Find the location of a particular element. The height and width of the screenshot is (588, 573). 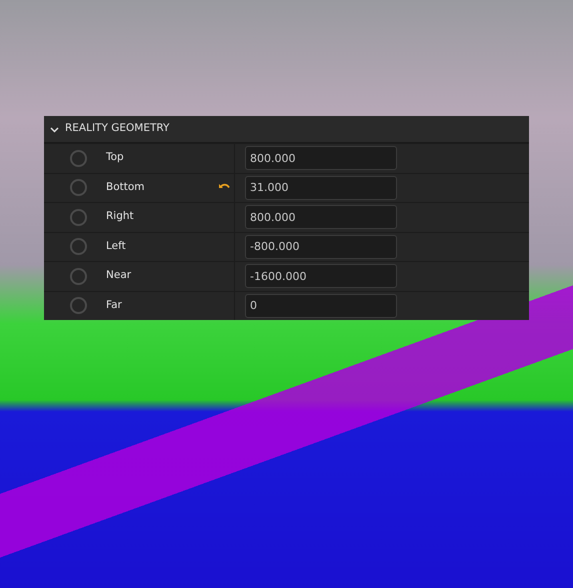

property-label: Bottom is located at coordinates (125, 187).